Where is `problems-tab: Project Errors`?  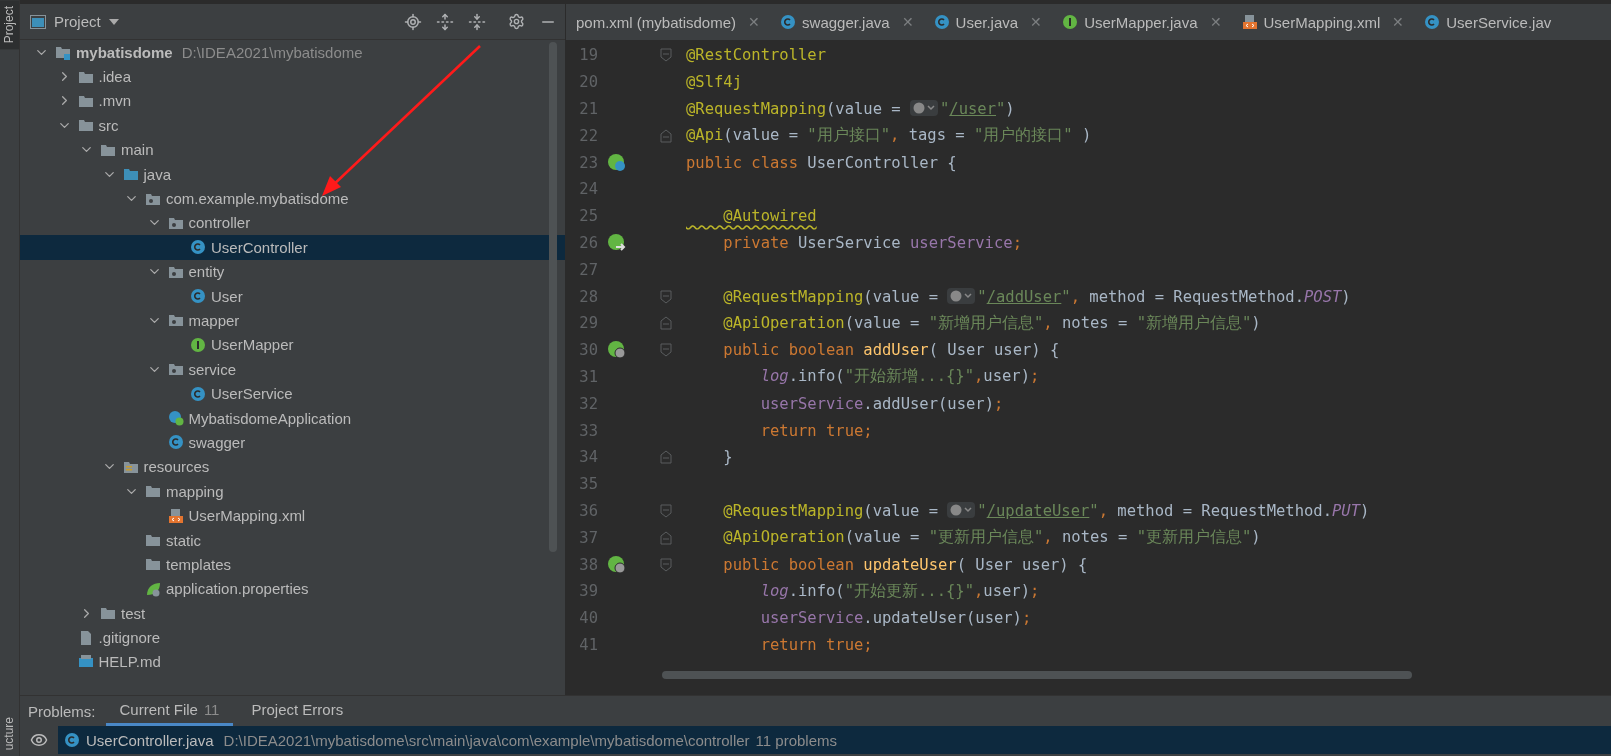
problems-tab: Project Errors is located at coordinates (297, 711).